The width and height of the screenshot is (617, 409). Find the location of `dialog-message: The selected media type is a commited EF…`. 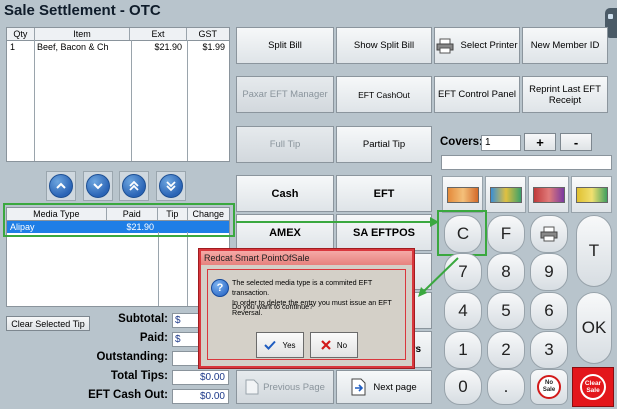

dialog-message: The selected media type is a commited EF… is located at coordinates (316, 298).